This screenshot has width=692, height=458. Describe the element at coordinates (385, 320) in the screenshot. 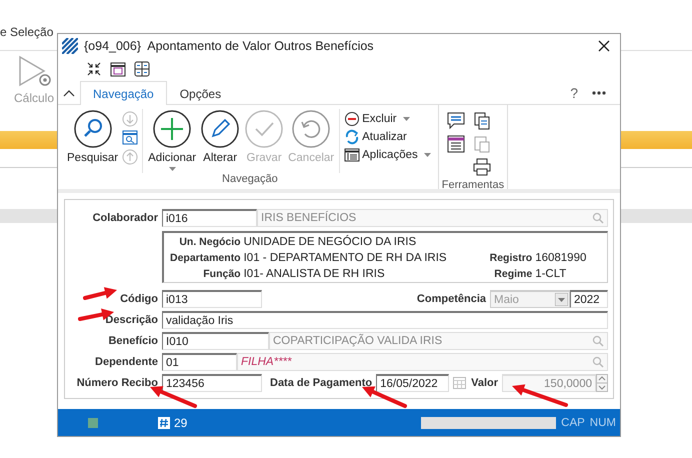

I see `description-field: validação Iris` at that location.